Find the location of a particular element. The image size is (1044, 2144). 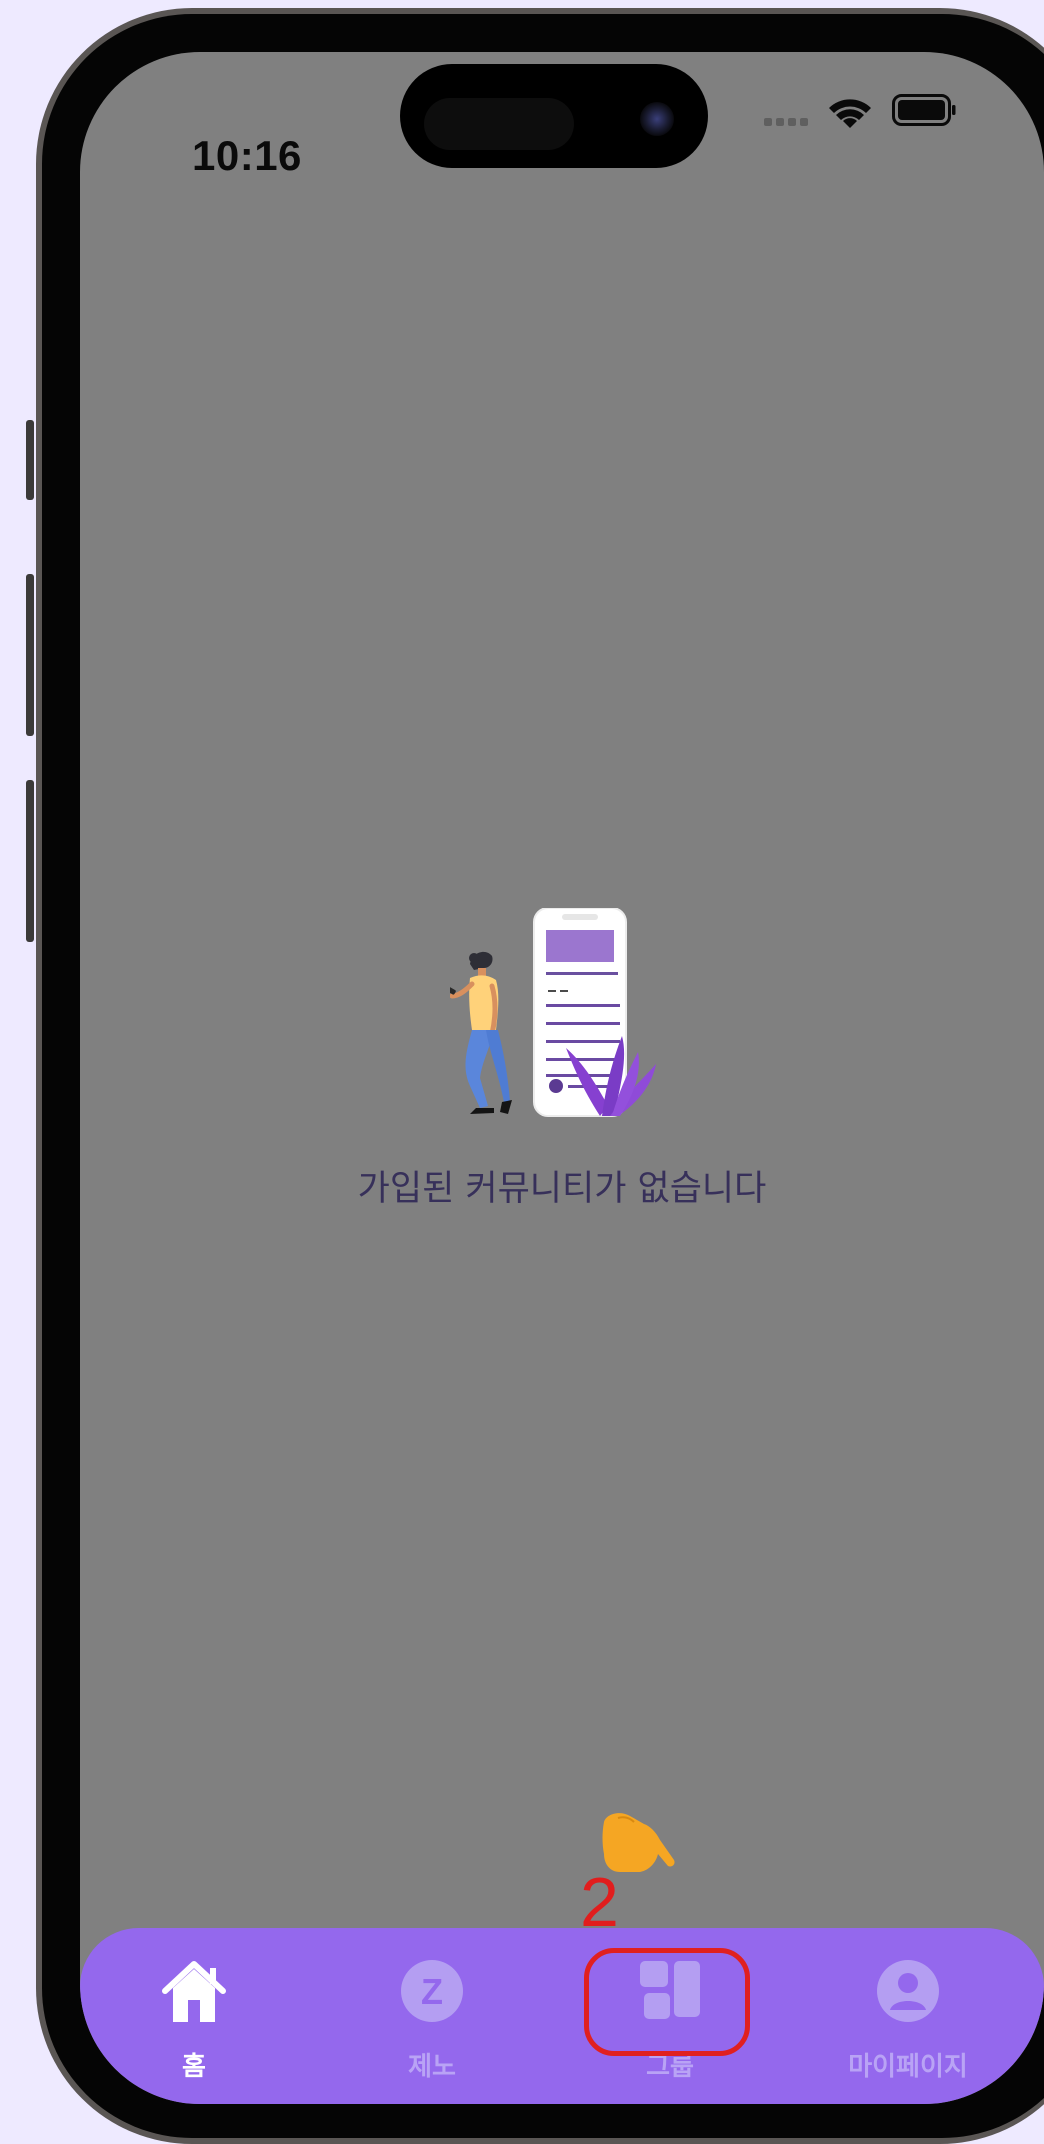

bottom-tab-bar: 홈 Z 제노 그룹 마이페이지 is located at coordinates (562, 2016).